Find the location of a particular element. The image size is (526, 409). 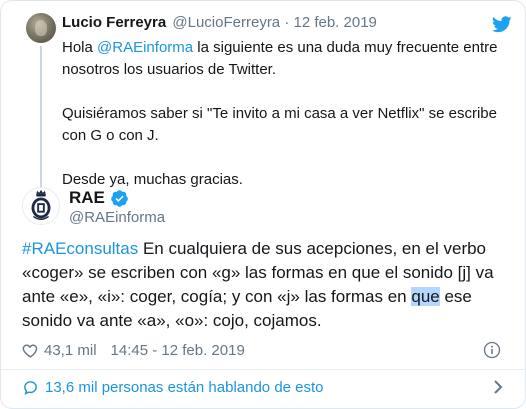

selected-word: que is located at coordinates (425, 296).